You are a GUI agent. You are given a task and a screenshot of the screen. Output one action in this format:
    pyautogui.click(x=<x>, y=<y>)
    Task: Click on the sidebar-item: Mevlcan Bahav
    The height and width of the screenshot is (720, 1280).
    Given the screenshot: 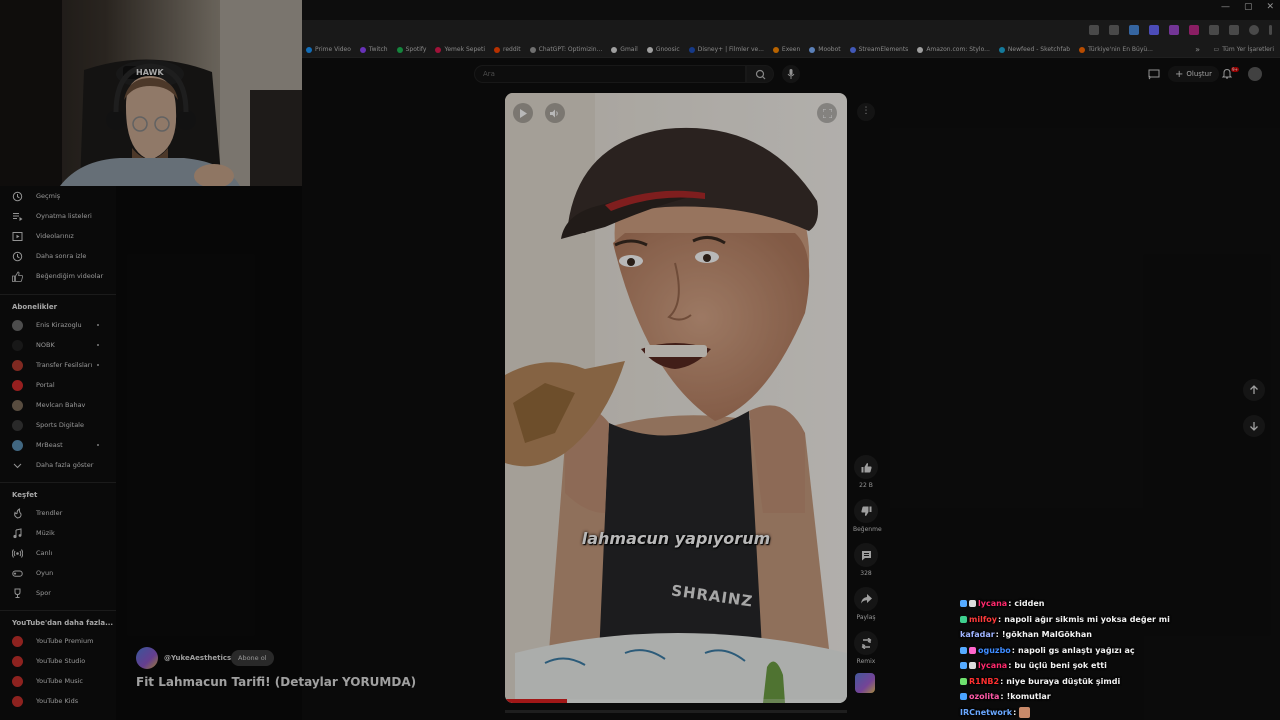 What is the action you would take?
    pyautogui.click(x=58, y=405)
    